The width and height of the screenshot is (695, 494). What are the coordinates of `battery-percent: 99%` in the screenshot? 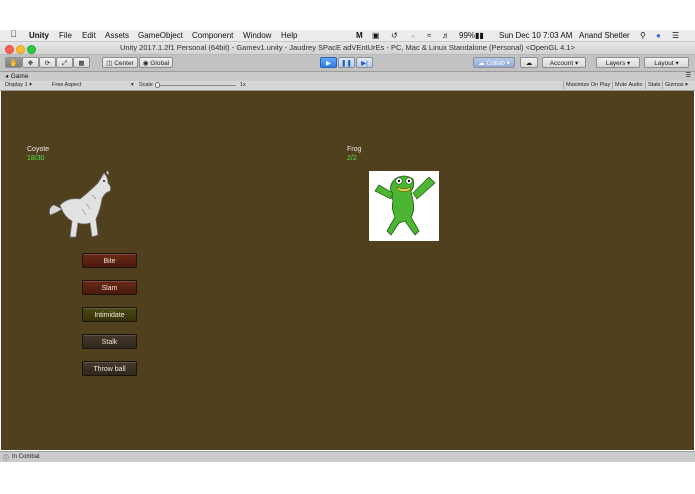 It's located at (467, 35).